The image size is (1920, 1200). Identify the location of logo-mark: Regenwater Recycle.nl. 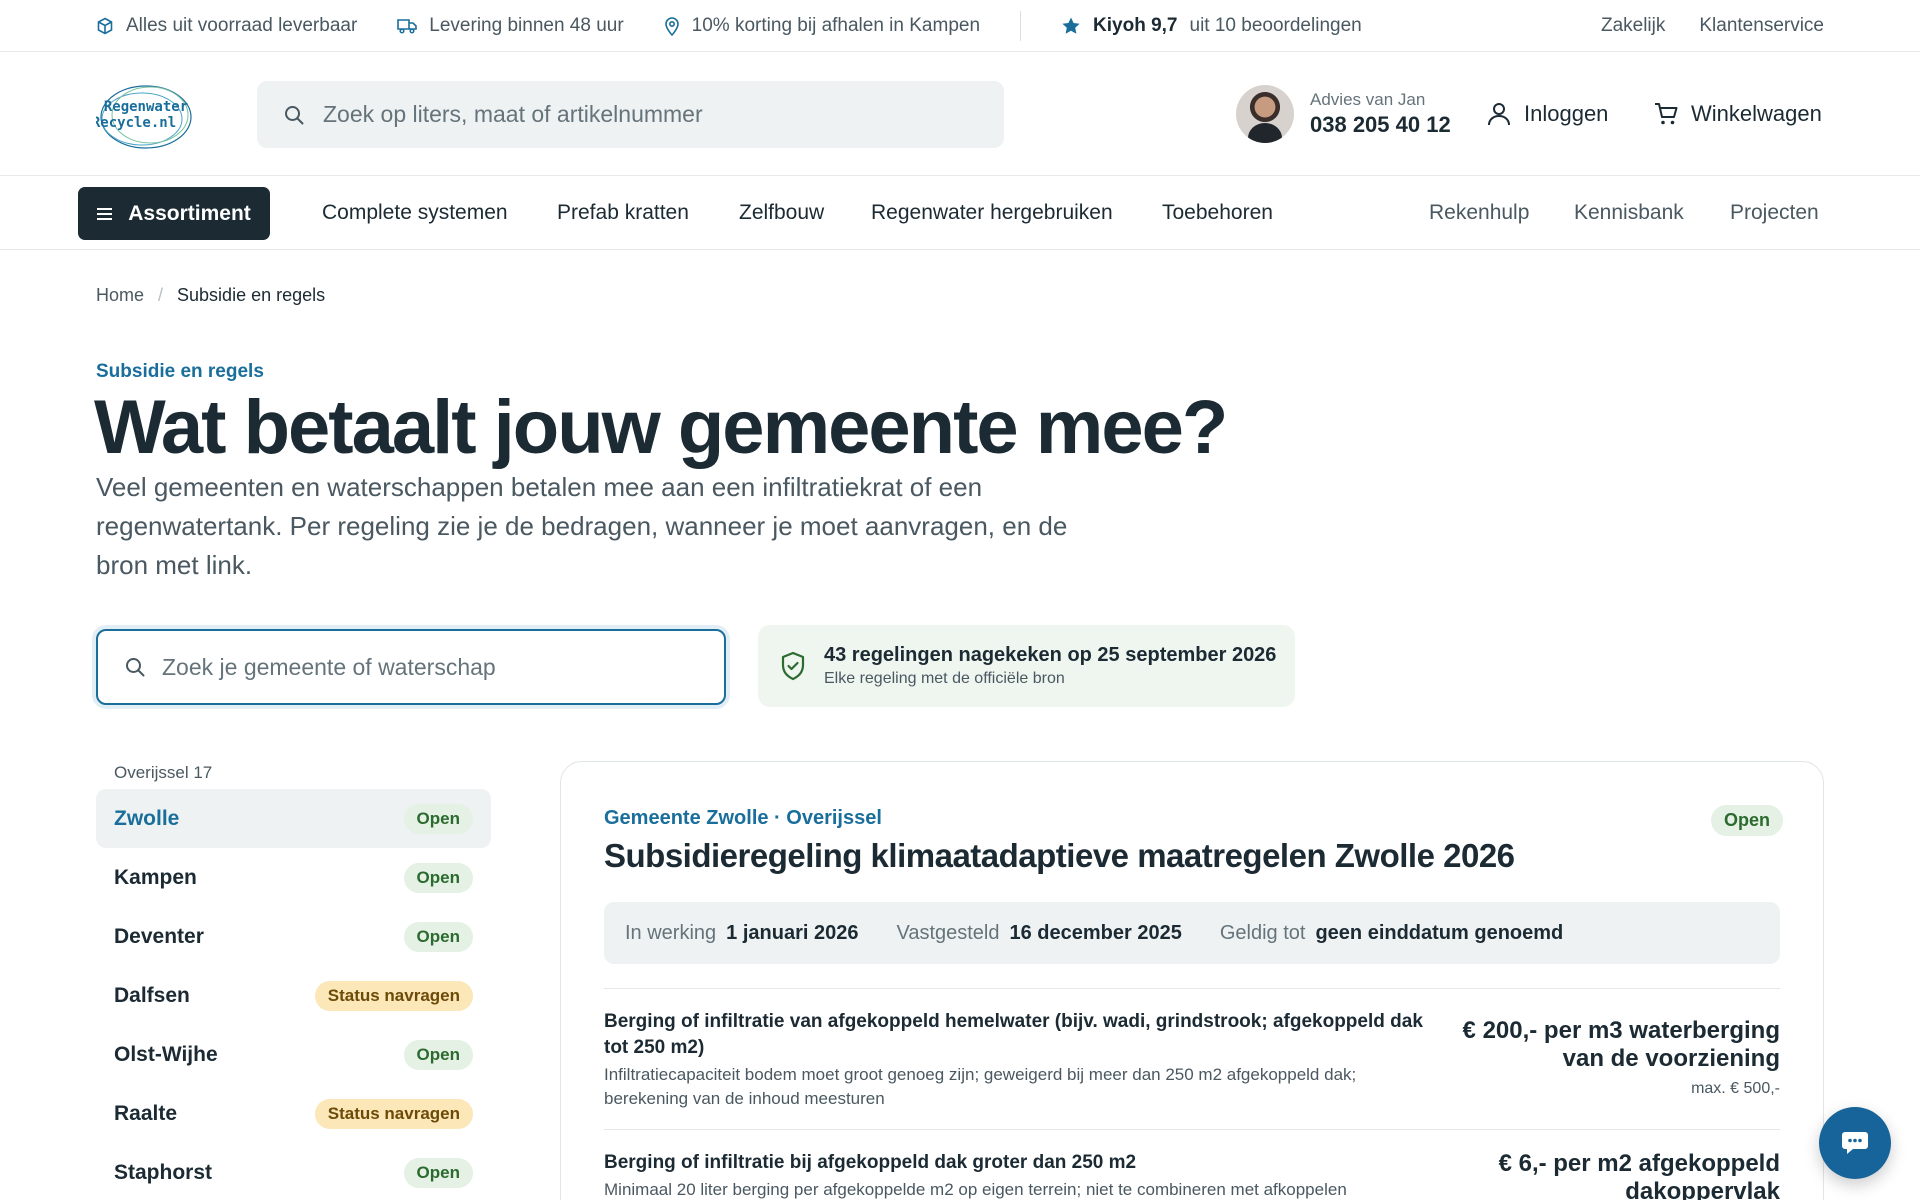
(142, 117).